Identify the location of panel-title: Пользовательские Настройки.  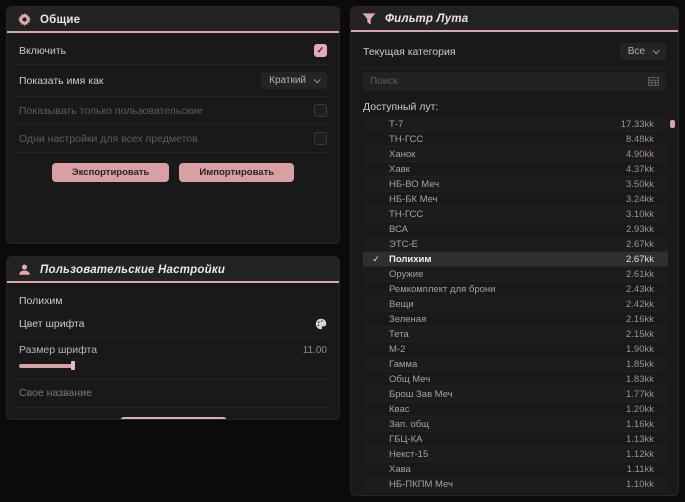
(133, 269).